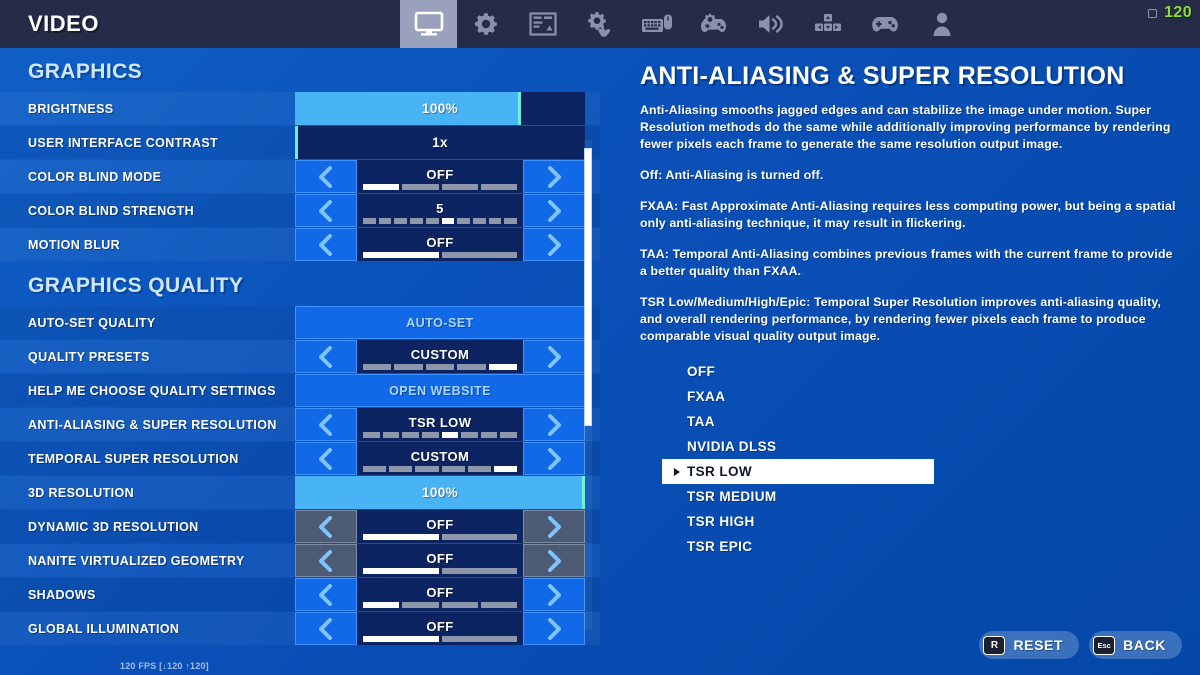  I want to click on stepper-temporal-super-resolution: CUSTOM, so click(440, 458).